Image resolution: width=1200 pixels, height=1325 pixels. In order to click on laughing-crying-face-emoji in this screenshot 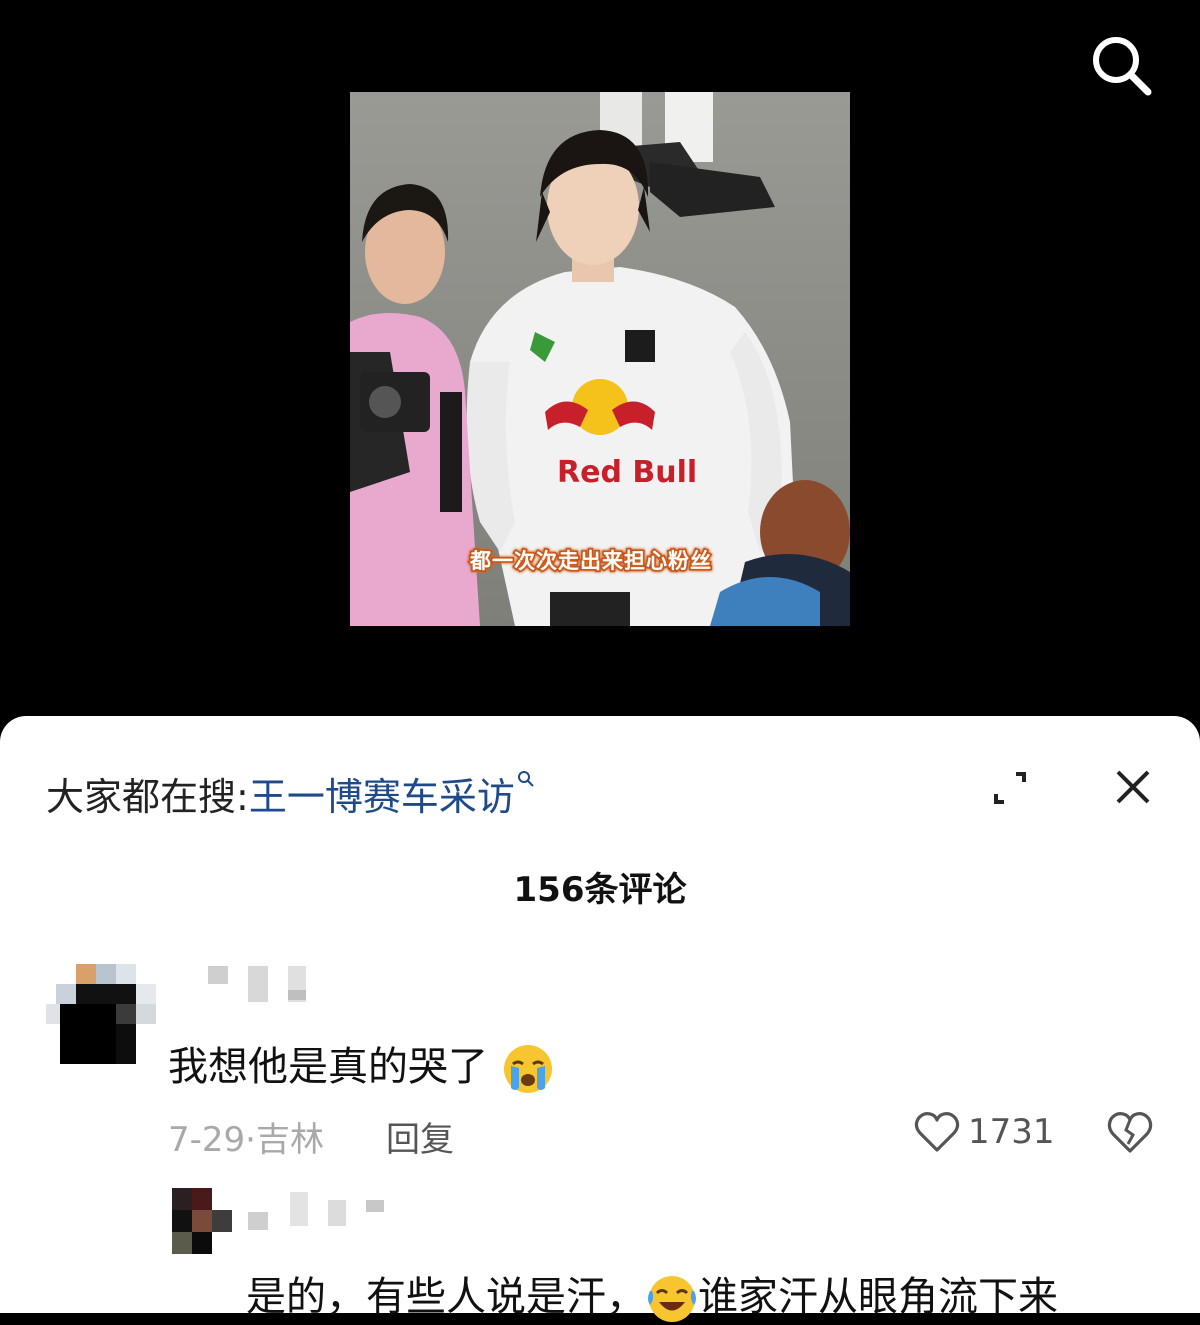, I will do `click(672, 1299)`.